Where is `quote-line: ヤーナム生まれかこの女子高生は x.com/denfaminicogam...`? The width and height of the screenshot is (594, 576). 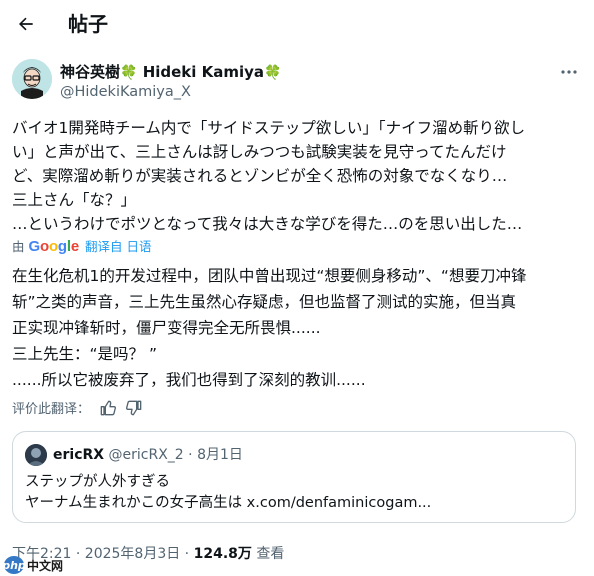
quote-line: ヤーナム生まれかこの女子高生は x.com/denfaminicogam... is located at coordinates (228, 503).